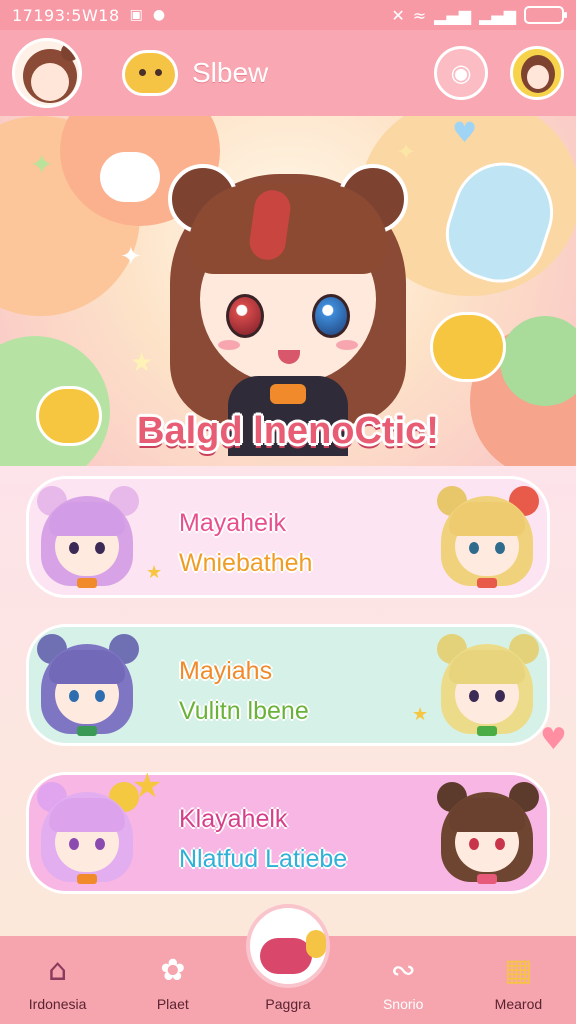 The width and height of the screenshot is (576, 1024). Describe the element at coordinates (226, 671) in the screenshot. I see `item-title: Mayiahs` at that location.